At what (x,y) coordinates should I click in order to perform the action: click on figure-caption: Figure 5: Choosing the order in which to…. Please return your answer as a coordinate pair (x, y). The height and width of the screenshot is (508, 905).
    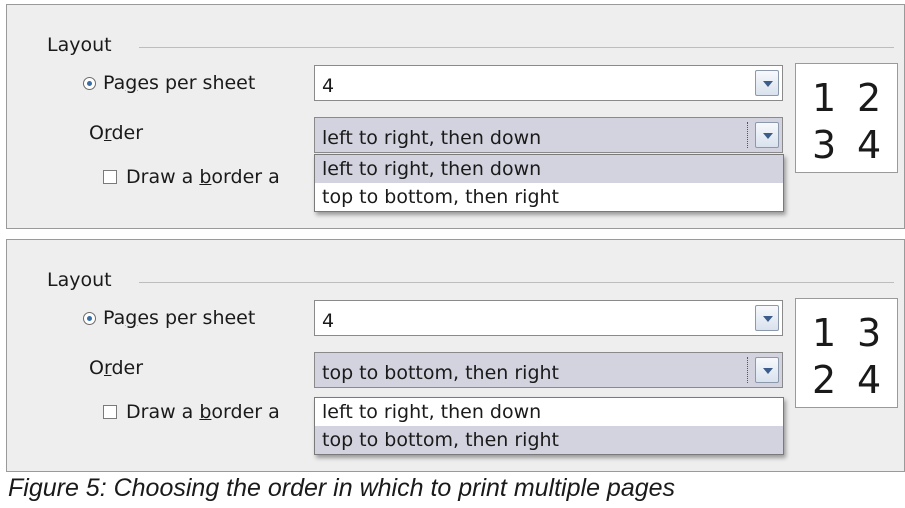
    Looking at the image, I should click on (342, 488).